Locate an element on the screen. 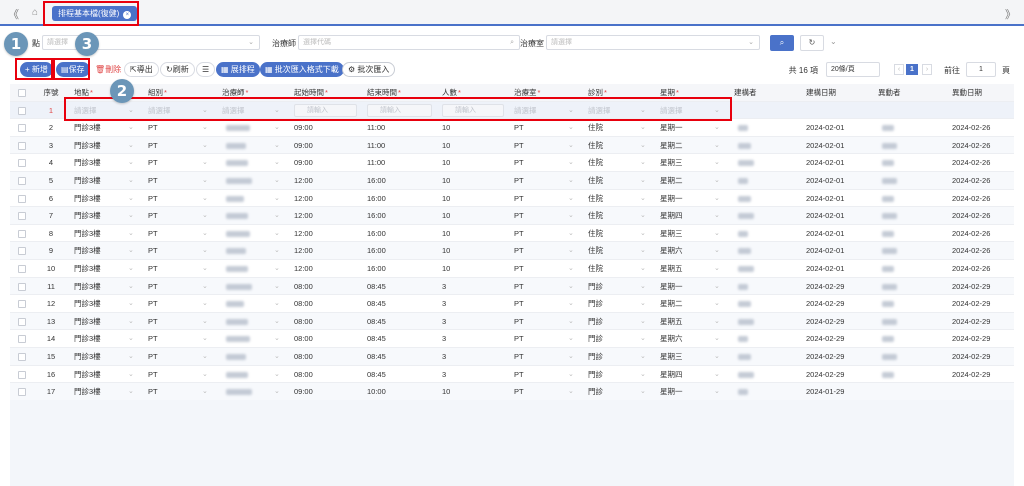 The image size is (1024, 486). home-icon: ⌂ is located at coordinates (35, 12).